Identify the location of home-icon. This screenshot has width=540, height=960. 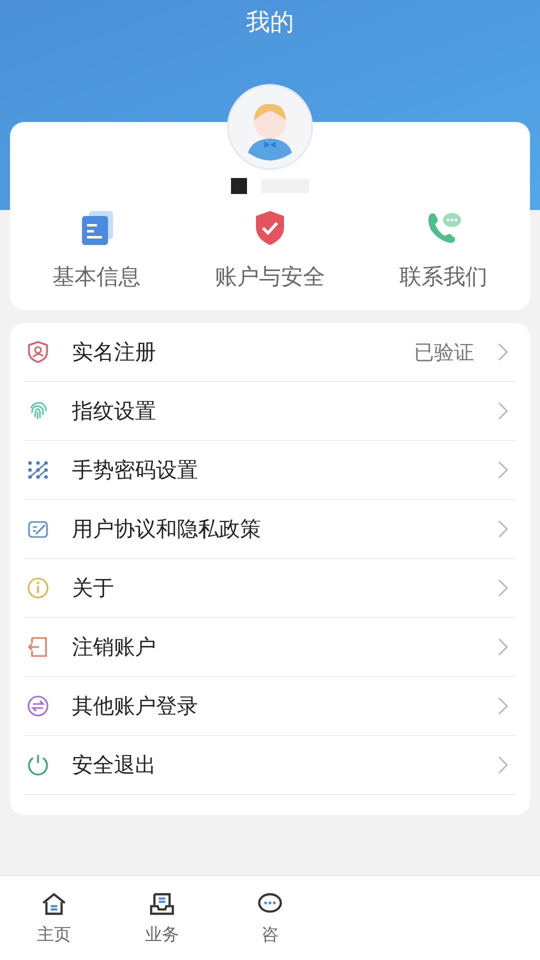
(54, 903).